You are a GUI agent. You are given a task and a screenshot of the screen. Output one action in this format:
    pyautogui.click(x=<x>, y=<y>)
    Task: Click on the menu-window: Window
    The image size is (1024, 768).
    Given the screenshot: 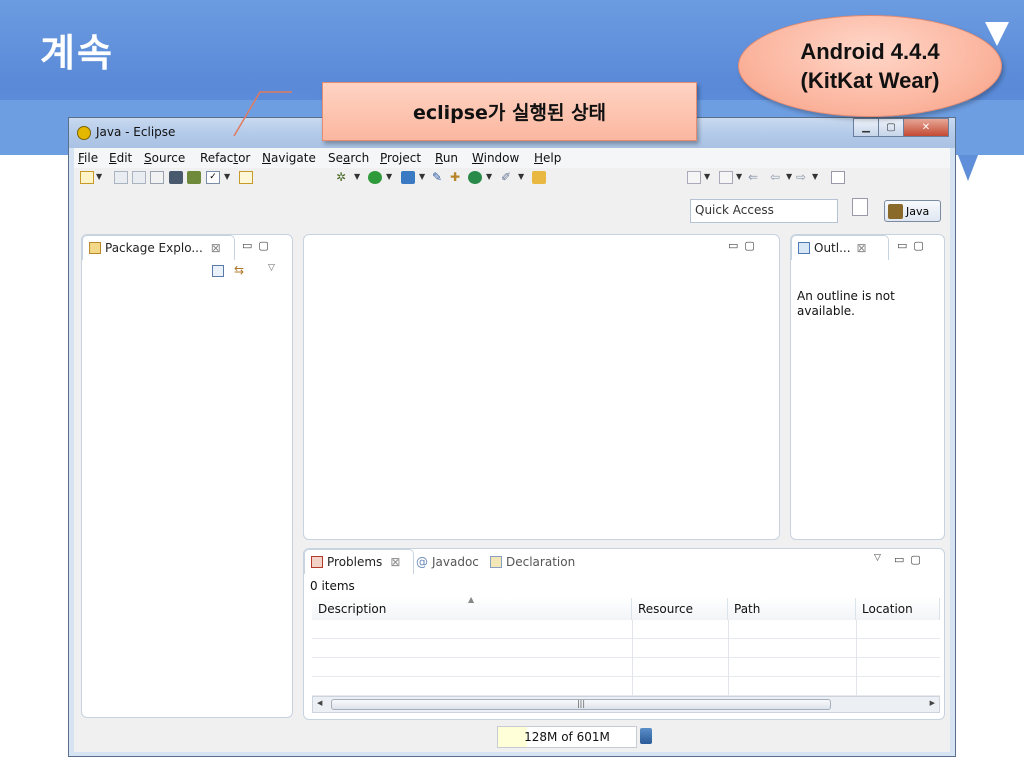 What is the action you would take?
    pyautogui.click(x=495, y=158)
    